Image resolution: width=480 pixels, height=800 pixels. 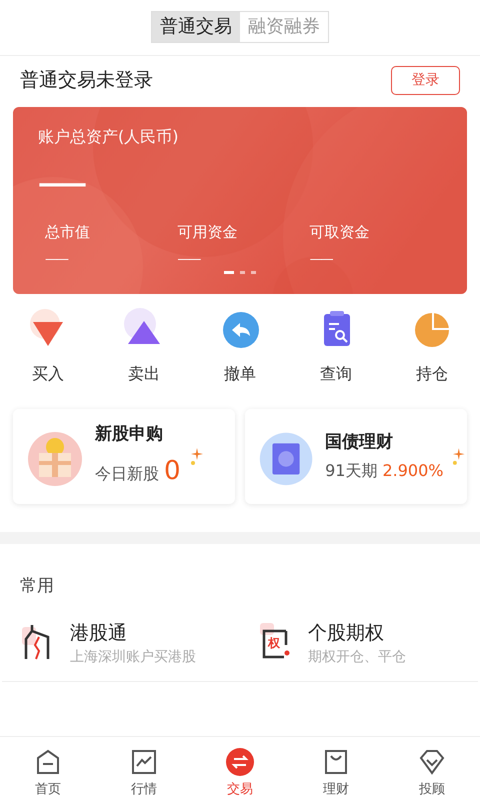 I want to click on shortcut-item: 港股通 上海深圳账户买港股, so click(x=121, y=643).